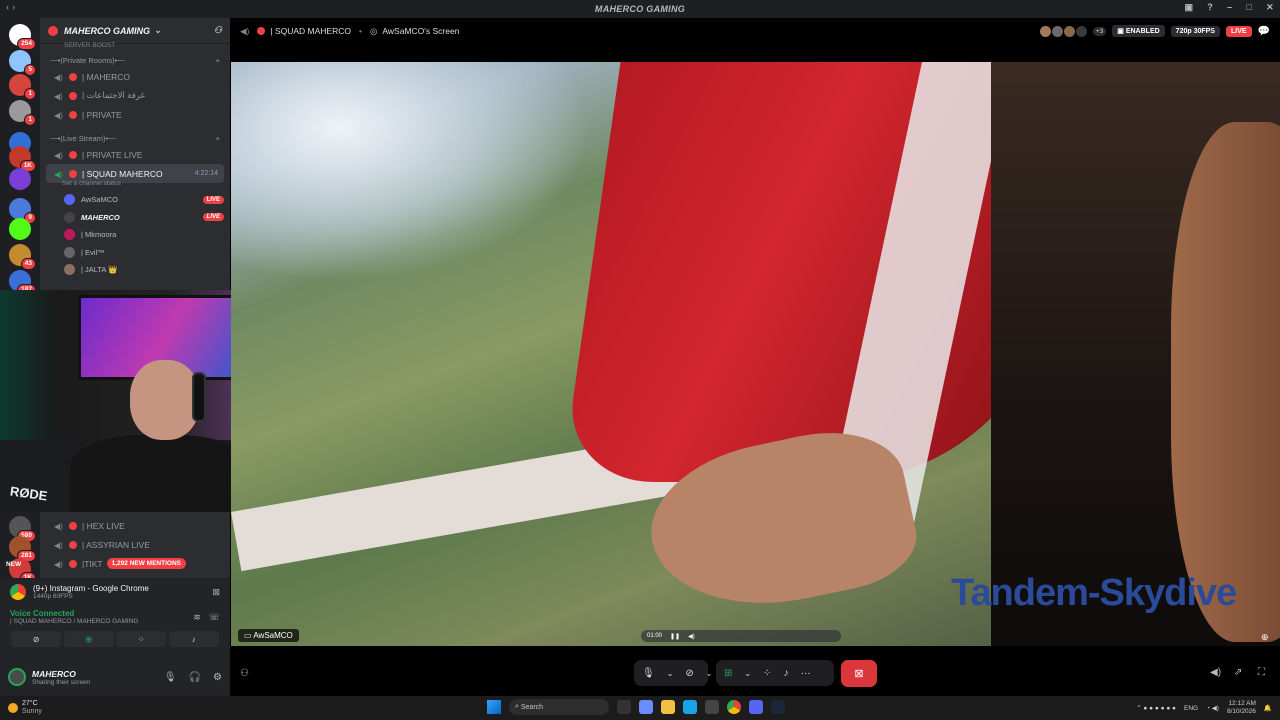 This screenshot has width=1280, height=720. I want to click on server-icon: NEW1K, so click(21, 571).